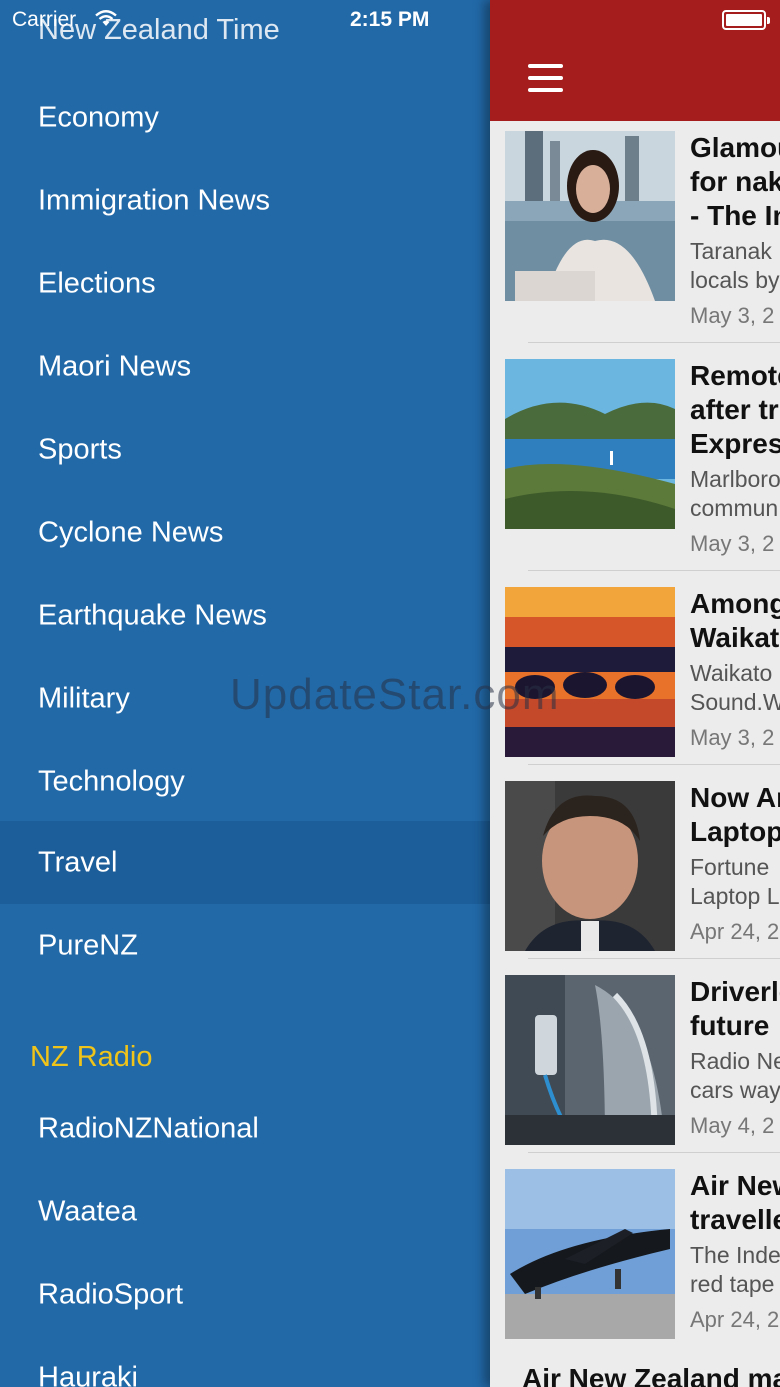  Describe the element at coordinates (245, 117) in the screenshot. I see `menu-item-economy: Economy` at that location.